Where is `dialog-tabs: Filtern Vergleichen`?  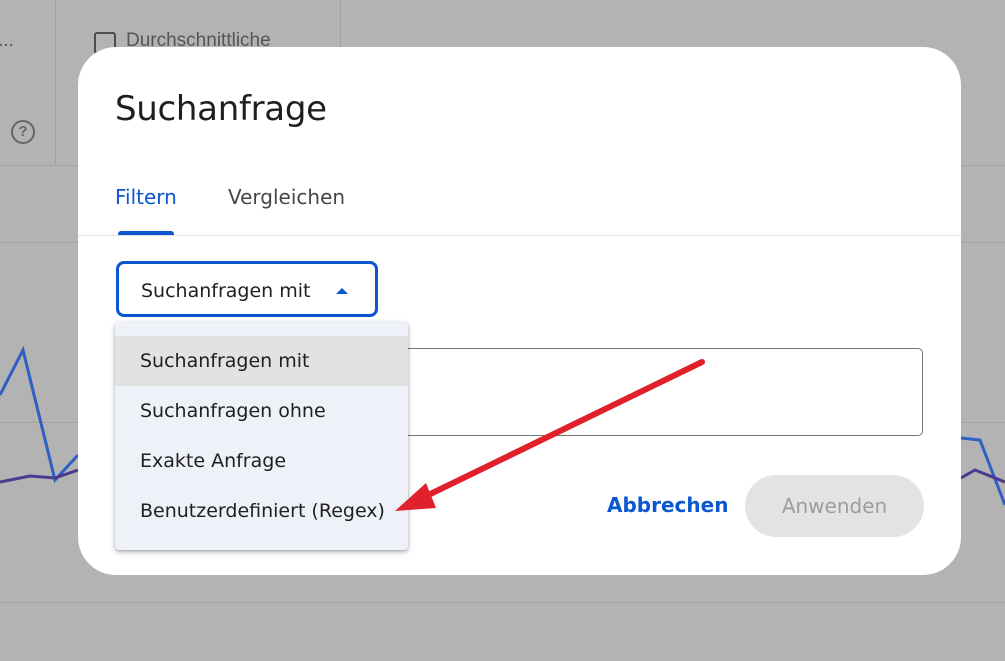
dialog-tabs: Filtern Vergleichen is located at coordinates (519, 201).